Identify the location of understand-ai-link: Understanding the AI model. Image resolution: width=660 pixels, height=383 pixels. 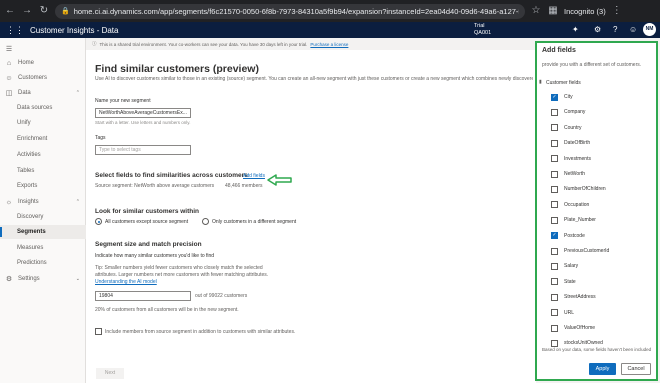
(126, 282).